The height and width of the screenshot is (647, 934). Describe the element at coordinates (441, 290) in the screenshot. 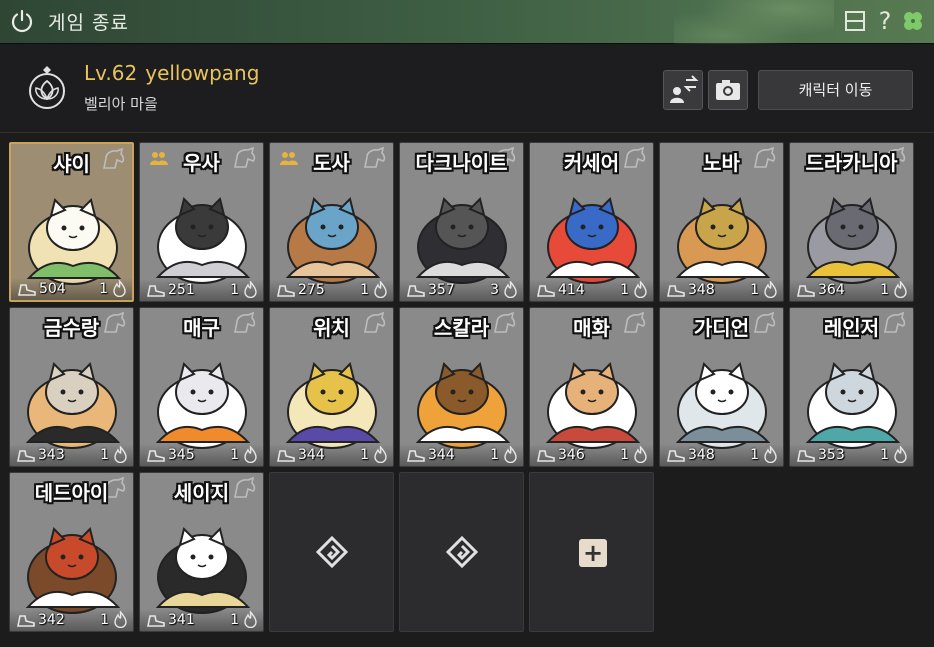

I see `character-level-value: 357` at that location.